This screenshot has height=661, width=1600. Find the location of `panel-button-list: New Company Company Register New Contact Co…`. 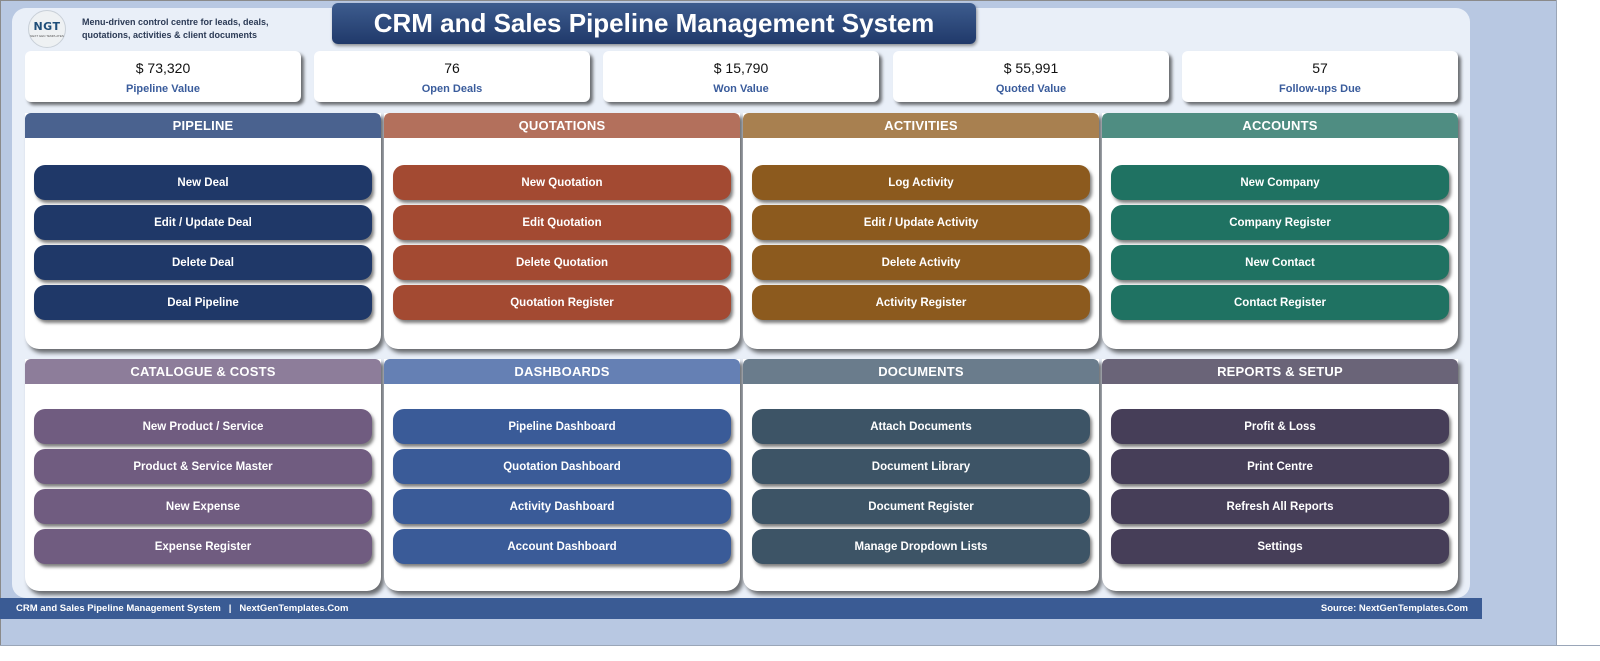

panel-button-list: New Company Company Register New Contact Co… is located at coordinates (1280, 229).